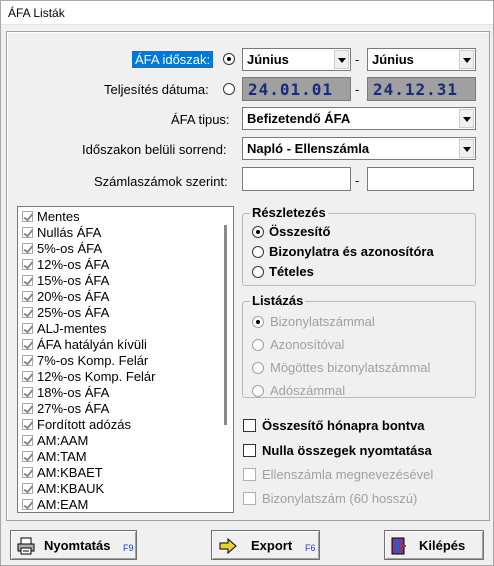 This screenshot has width=494, height=566. I want to click on list-item-label: 18%-os ÁFA, so click(73, 392).